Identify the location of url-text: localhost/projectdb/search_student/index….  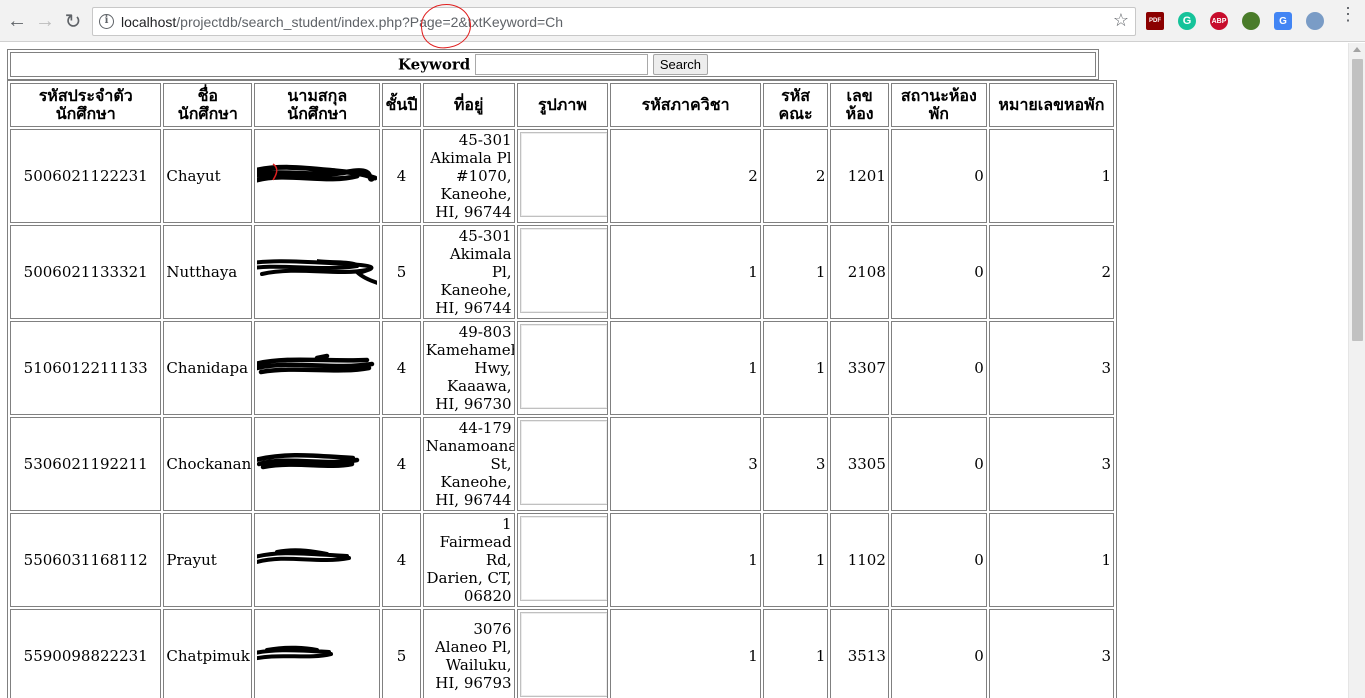
(342, 22).